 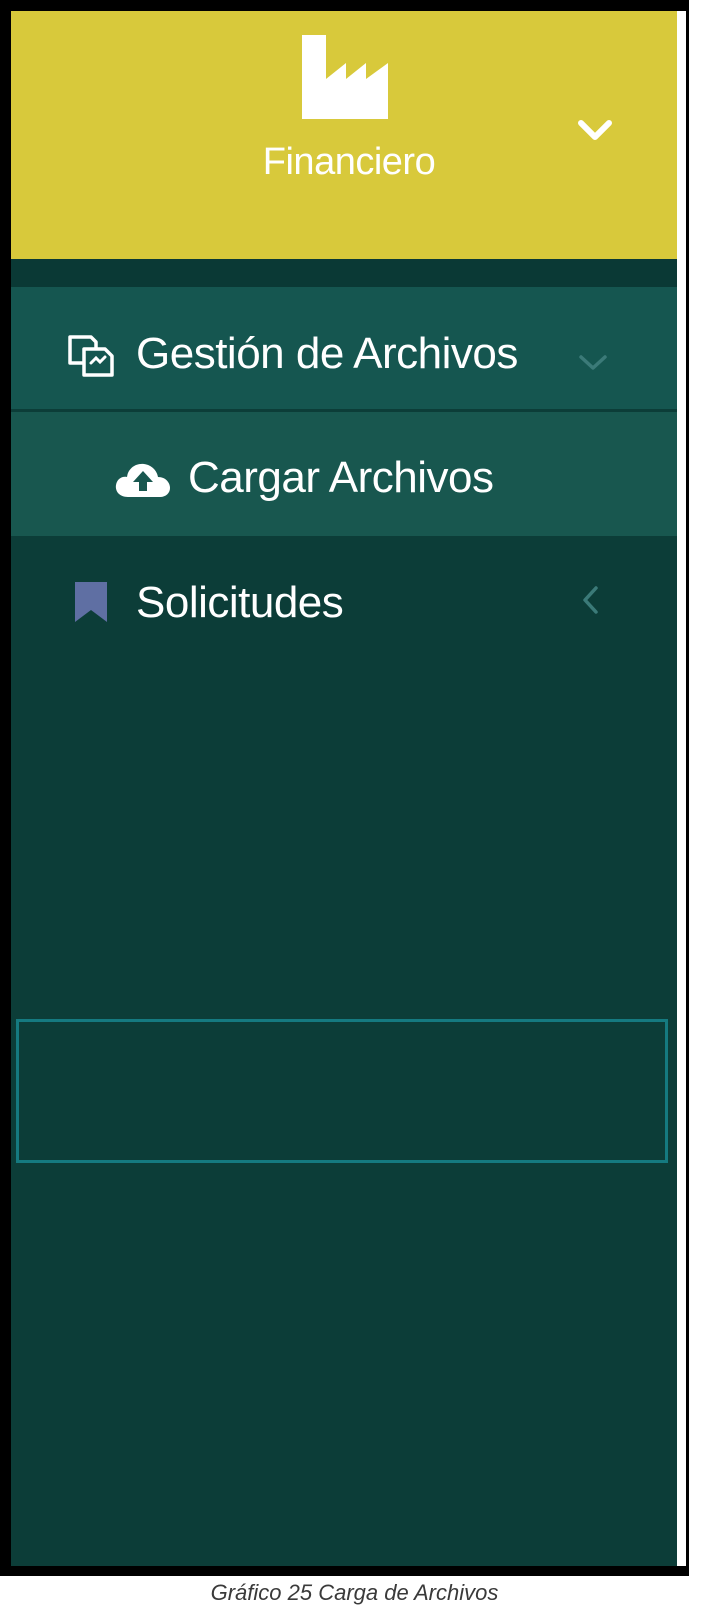 What do you see at coordinates (344, 135) in the screenshot?
I see `module-header: Financiero` at bounding box center [344, 135].